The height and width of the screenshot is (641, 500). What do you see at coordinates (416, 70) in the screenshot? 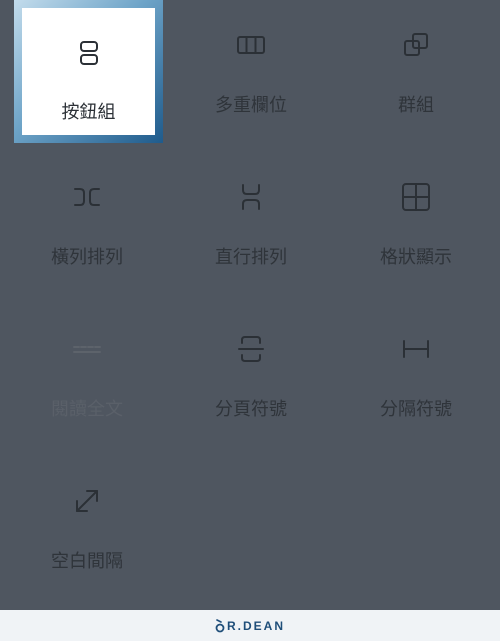
I see `block-group: 群組` at bounding box center [416, 70].